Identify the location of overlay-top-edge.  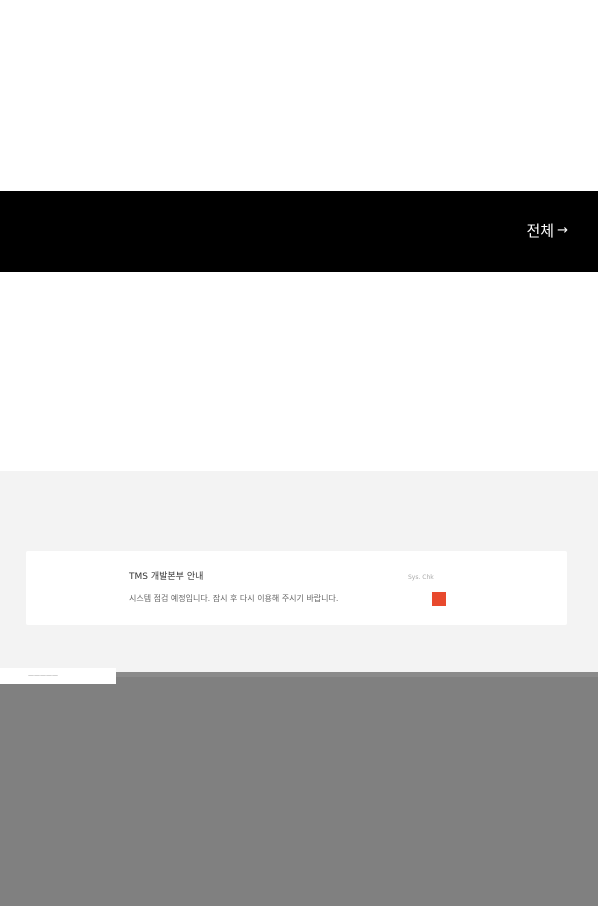
(355, 674).